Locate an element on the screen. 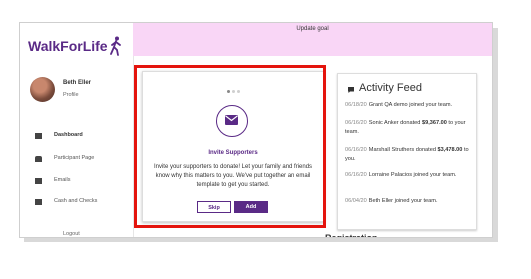 Image resolution: width=531 pixels, height=279 pixels. feed-text: Sonic Anker donated is located at coordinates (394, 123).